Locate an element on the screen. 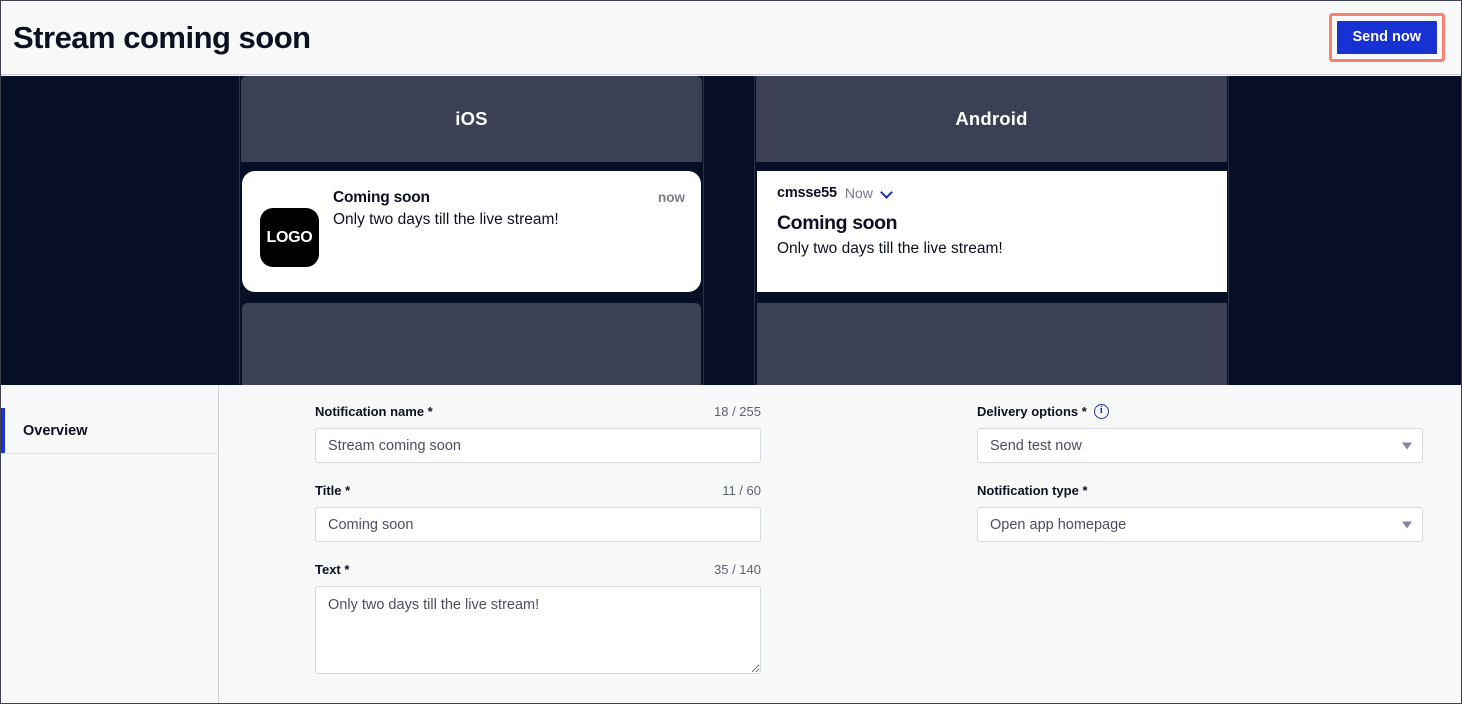  ios-notification-text: Only two days till the live stream! is located at coordinates (446, 219).